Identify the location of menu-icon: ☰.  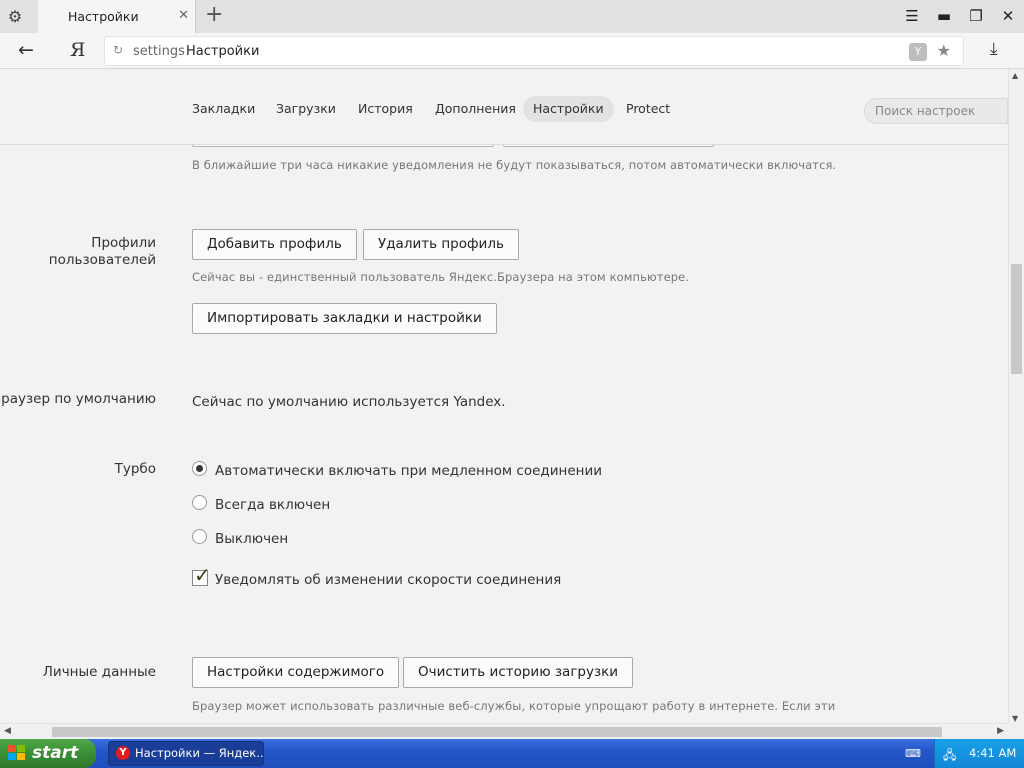
(912, 16).